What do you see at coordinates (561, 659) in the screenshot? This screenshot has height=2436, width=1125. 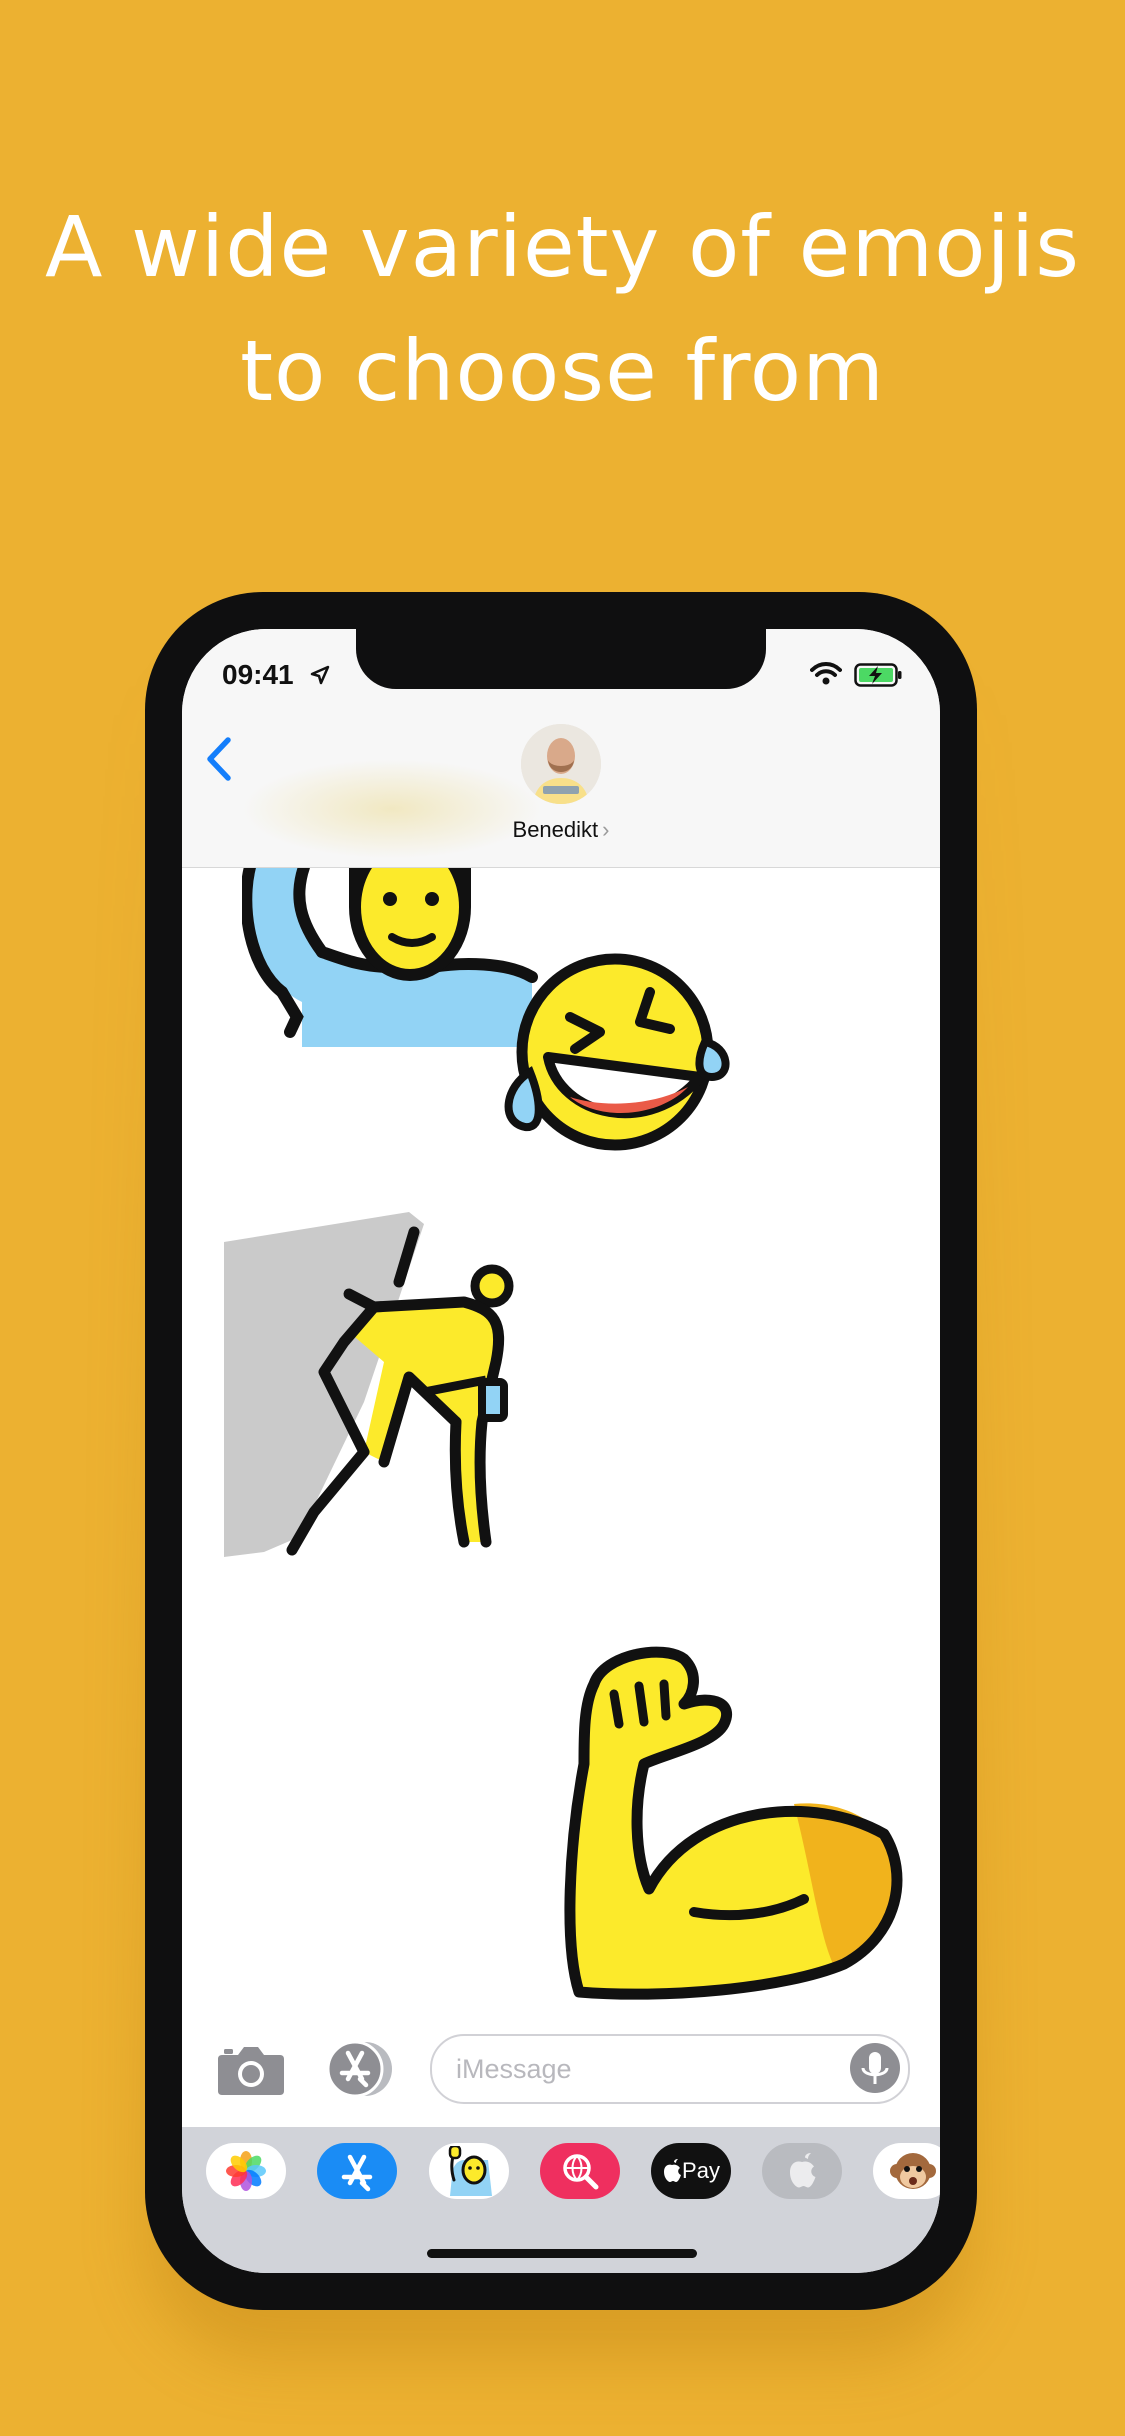 I see `notch` at bounding box center [561, 659].